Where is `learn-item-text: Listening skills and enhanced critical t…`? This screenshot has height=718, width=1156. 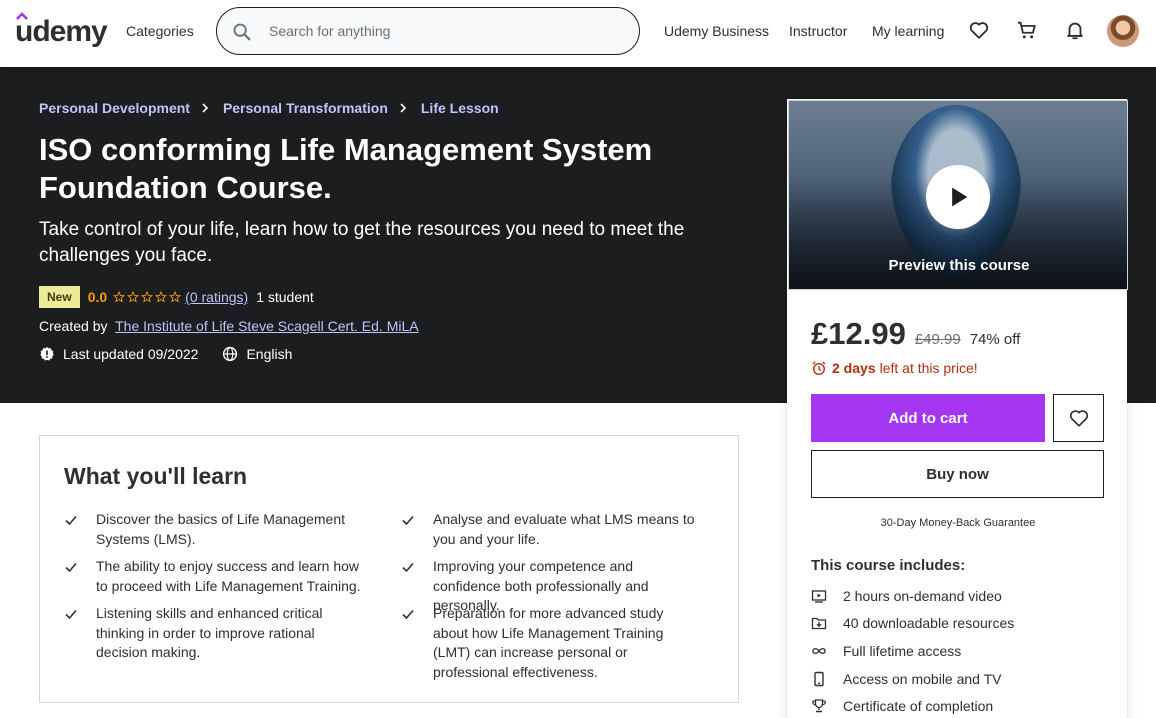 learn-item-text: Listening skills and enhanced critical t… is located at coordinates (209, 633).